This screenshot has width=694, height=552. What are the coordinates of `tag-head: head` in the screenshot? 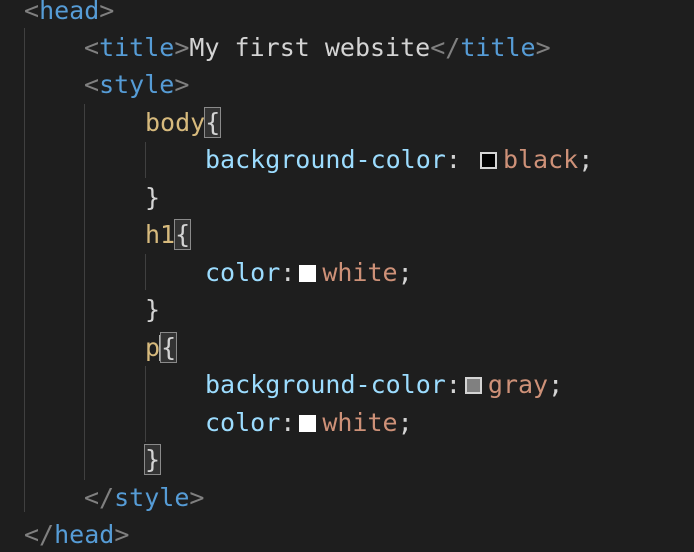 It's located at (69, 12).